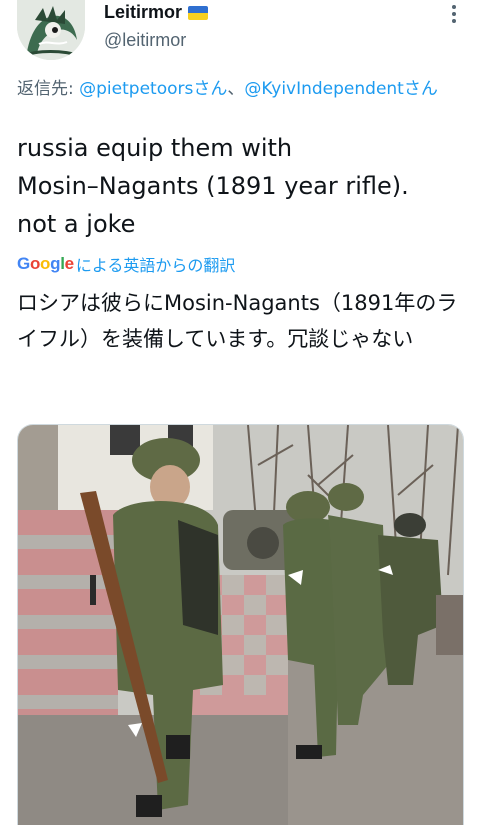 Image resolution: width=480 pixels, height=825 pixels. I want to click on translation-attribution: Google による英語からの翻訳, so click(126, 264).